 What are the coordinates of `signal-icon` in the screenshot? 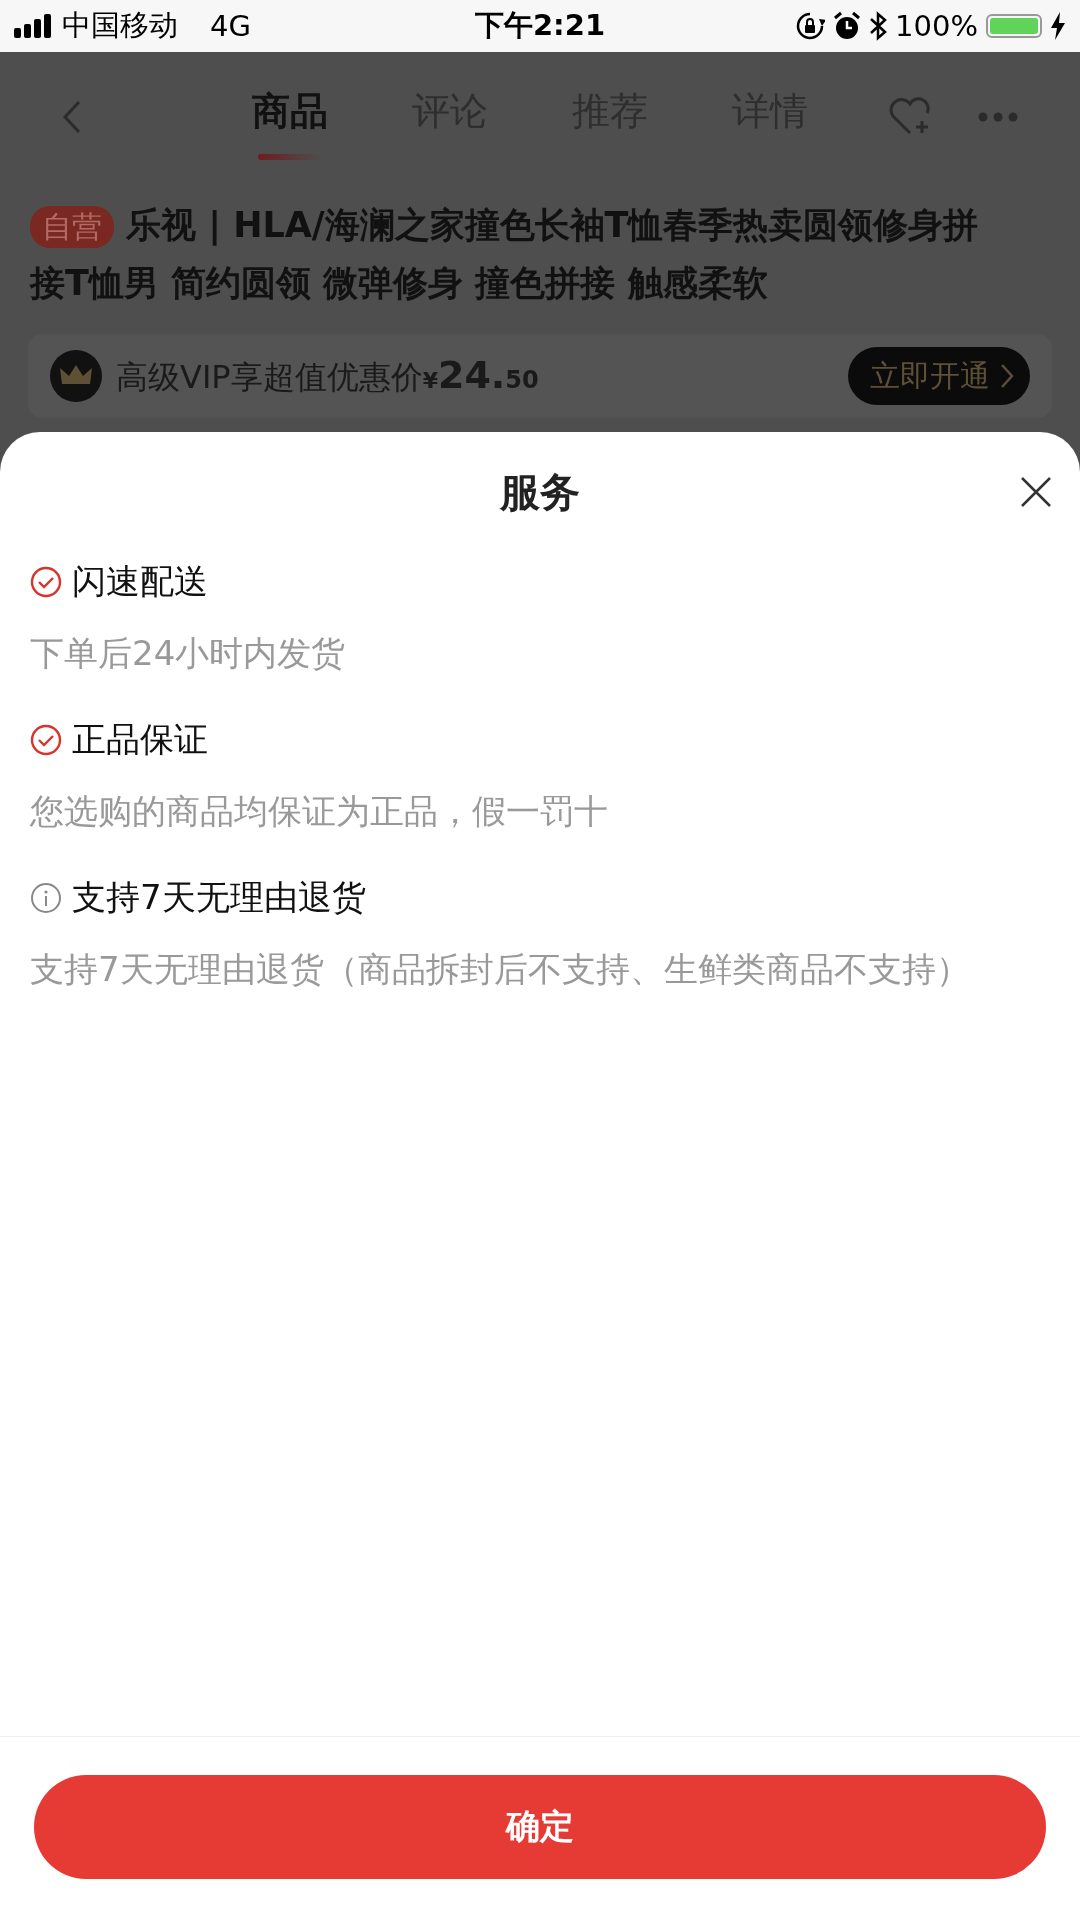 It's located at (34, 26).